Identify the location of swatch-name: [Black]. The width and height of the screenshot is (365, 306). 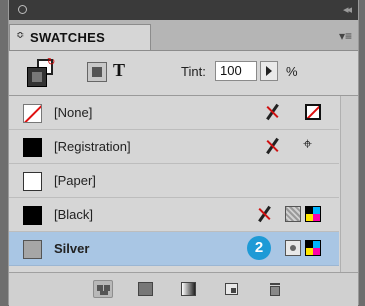
(74, 214).